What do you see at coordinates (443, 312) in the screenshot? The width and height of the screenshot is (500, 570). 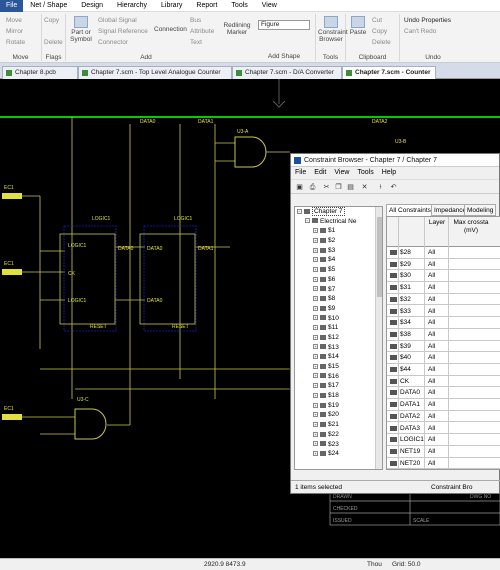 I see `table-row: $33 All` at bounding box center [443, 312].